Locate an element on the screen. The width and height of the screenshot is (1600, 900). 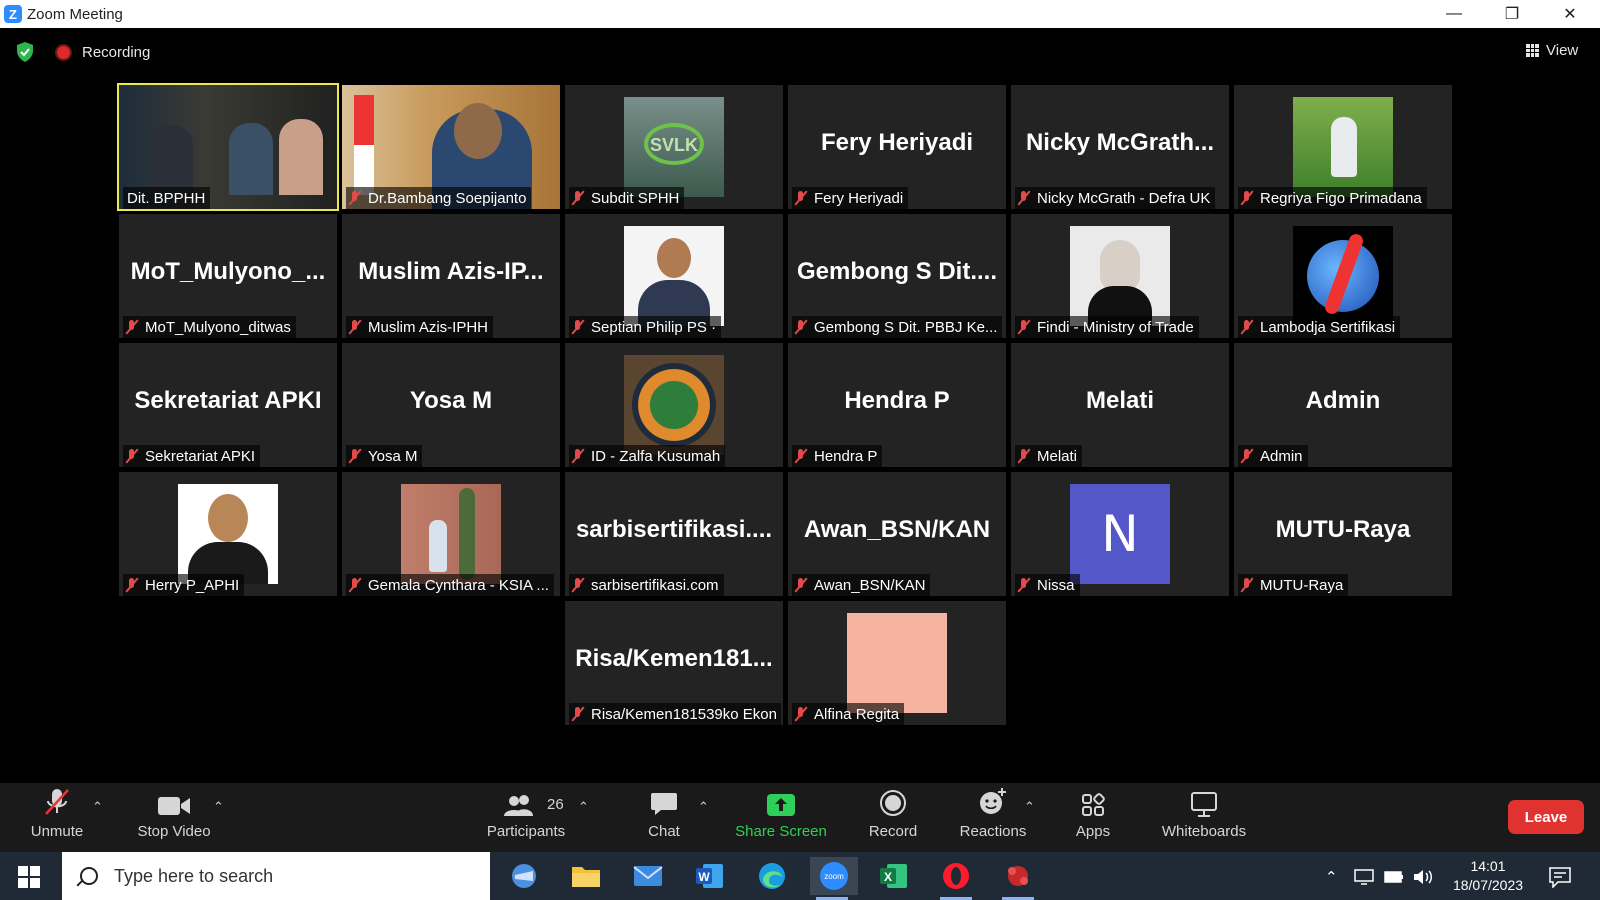
taskbar-app-word-icon: W is located at coordinates (710, 876).